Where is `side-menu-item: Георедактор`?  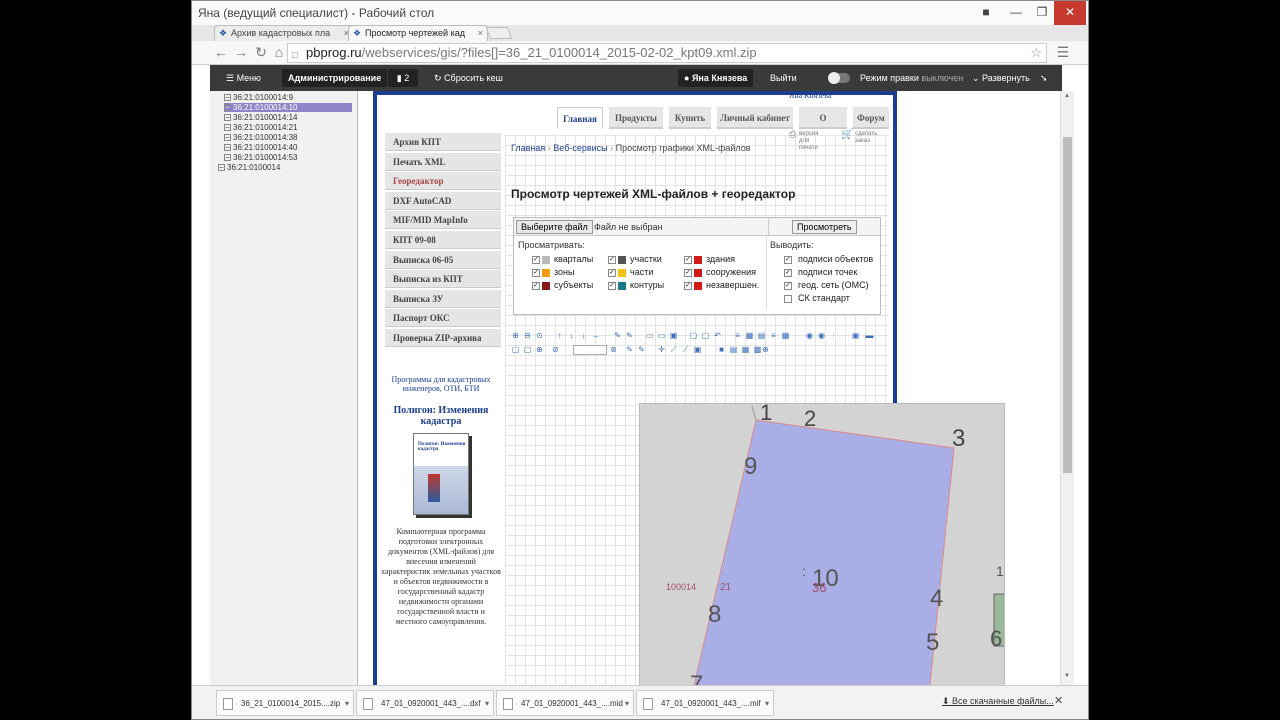 side-menu-item: Георедактор is located at coordinates (443, 181).